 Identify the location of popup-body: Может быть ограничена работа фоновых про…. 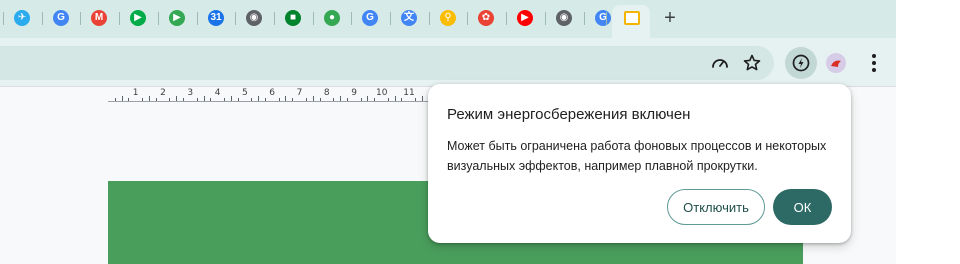
(637, 156).